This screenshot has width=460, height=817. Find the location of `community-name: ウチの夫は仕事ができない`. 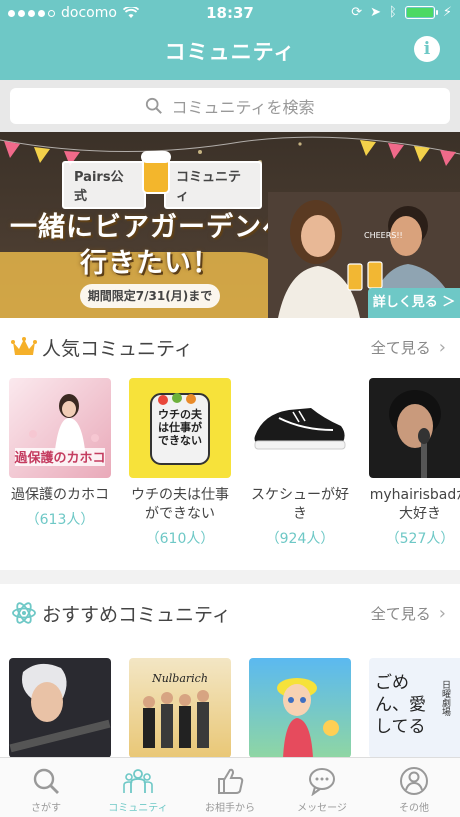

community-name: ウチの夫は仕事ができない is located at coordinates (180, 504).